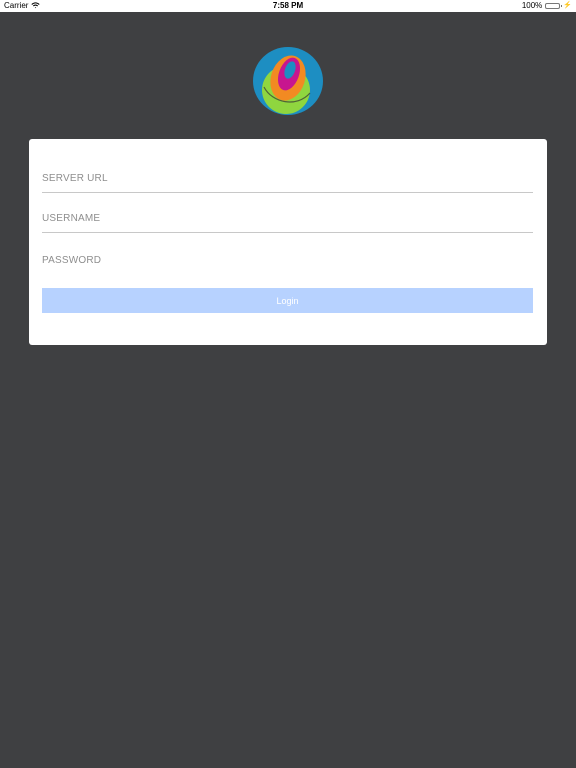  I want to click on password-input, so click(287, 260).